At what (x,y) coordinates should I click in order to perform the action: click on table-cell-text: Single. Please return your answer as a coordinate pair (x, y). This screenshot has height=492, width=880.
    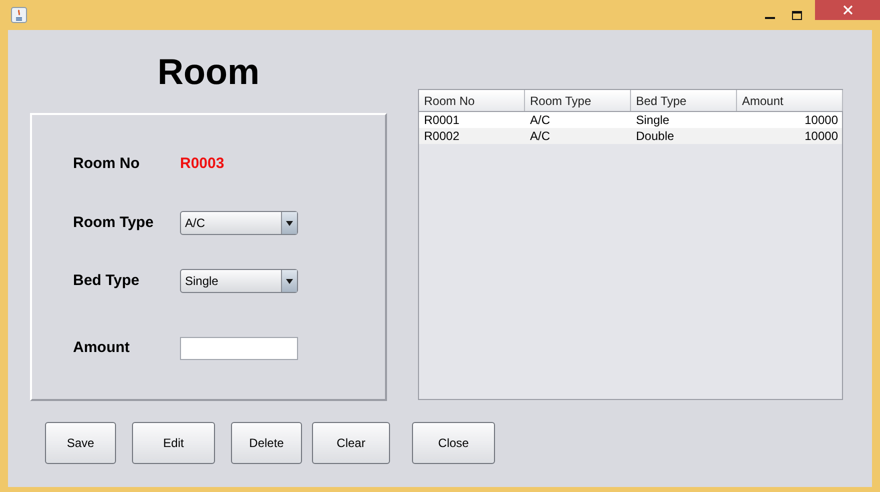
    Looking at the image, I should click on (652, 120).